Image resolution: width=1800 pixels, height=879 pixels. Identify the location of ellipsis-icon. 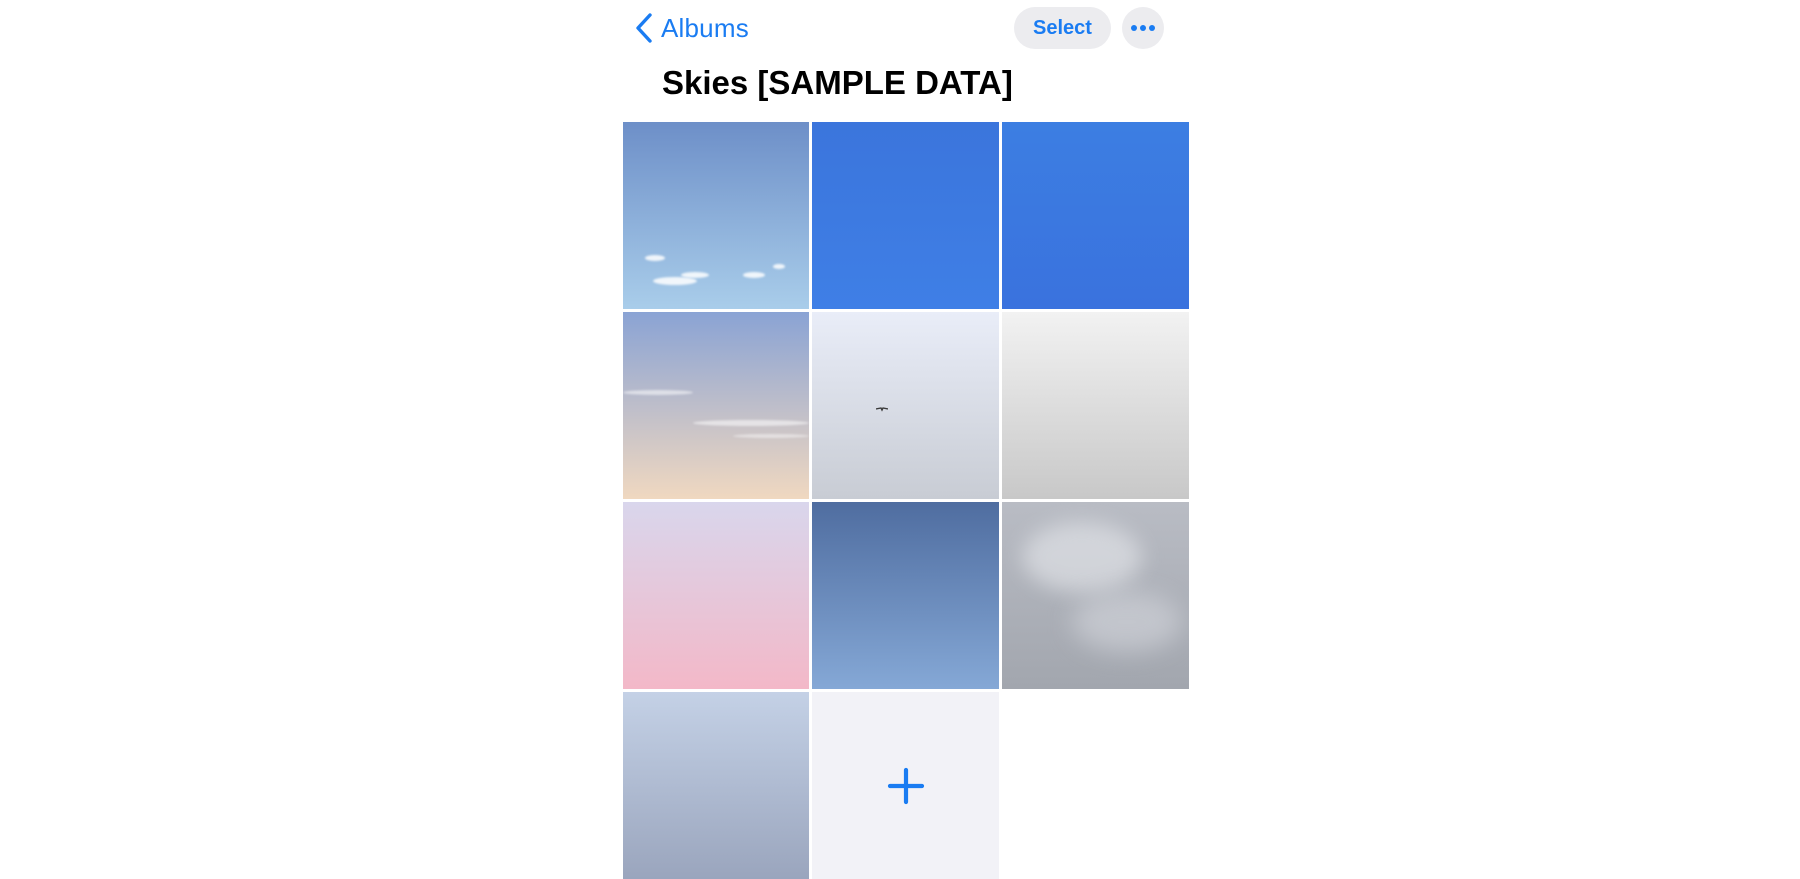
(1143, 28).